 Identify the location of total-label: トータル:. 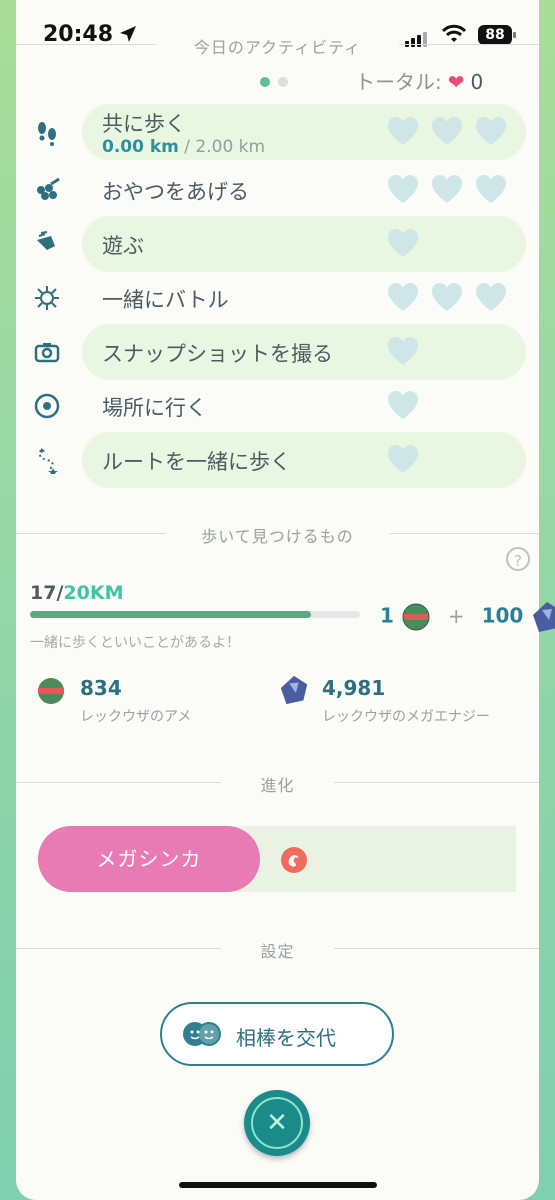
(398, 82).